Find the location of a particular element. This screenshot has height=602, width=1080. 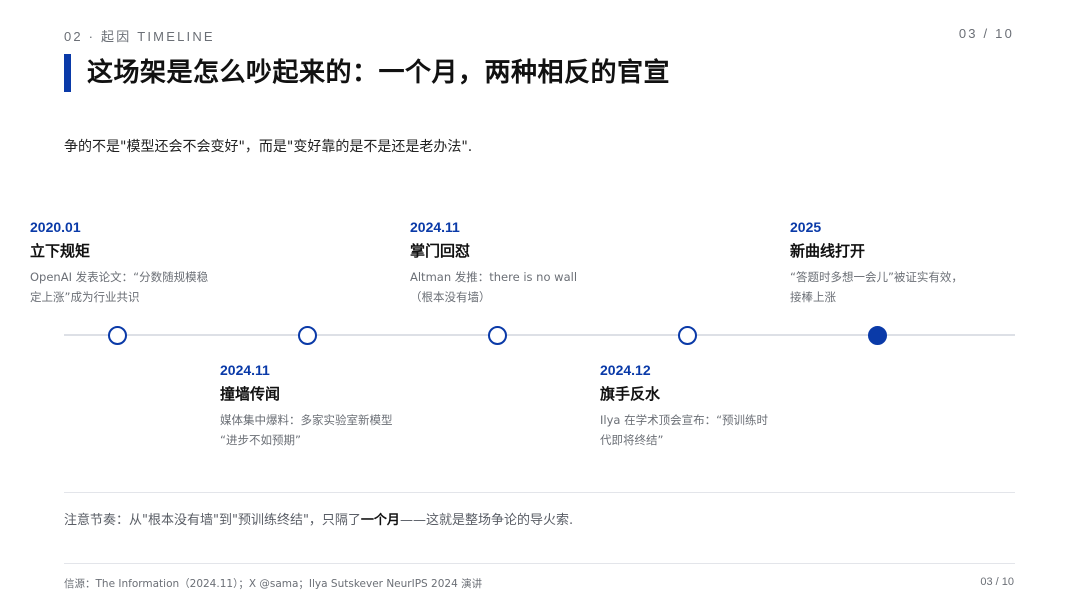

event-description-line: 接棒上涨 is located at coordinates (813, 297).